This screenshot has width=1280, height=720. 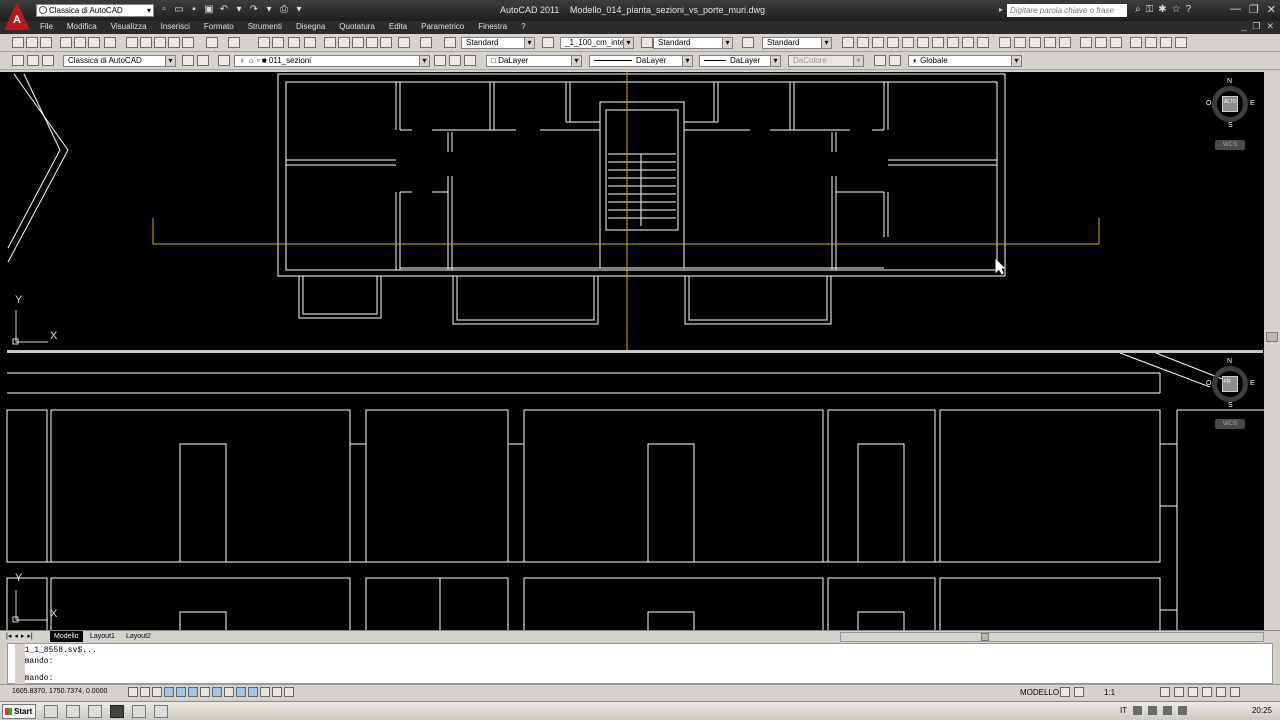 What do you see at coordinates (224, 60) in the screenshot?
I see `layer-properties-icon` at bounding box center [224, 60].